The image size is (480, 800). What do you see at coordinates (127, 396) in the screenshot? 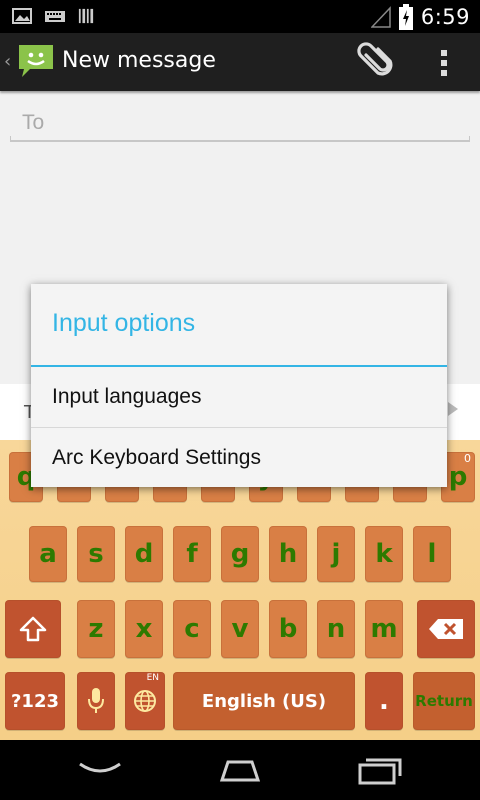
I see `menu-item-label: Input languages` at bounding box center [127, 396].